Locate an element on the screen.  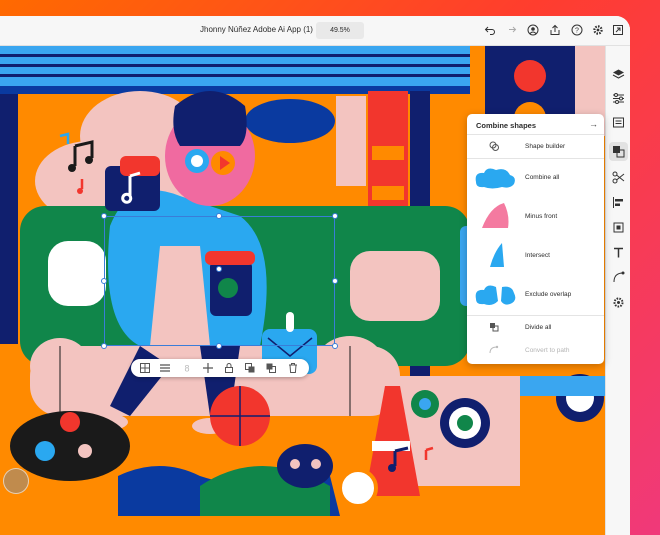
shape-builder-label: Shape builder is located at coordinates (545, 146).